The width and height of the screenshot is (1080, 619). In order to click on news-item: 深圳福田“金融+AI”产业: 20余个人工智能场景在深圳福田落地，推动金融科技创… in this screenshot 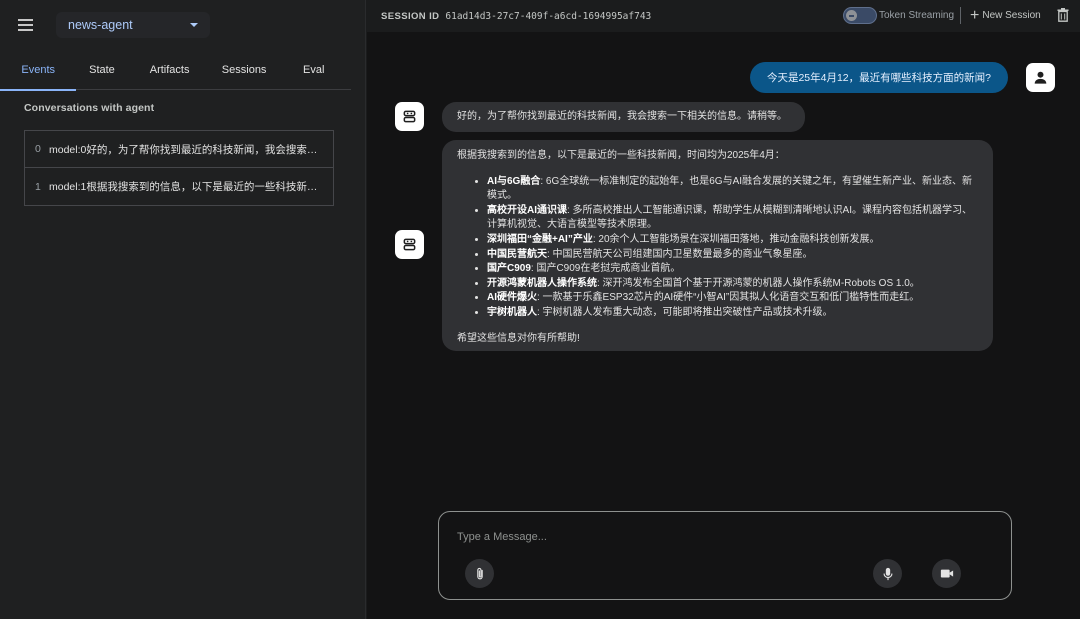, I will do `click(733, 240)`.